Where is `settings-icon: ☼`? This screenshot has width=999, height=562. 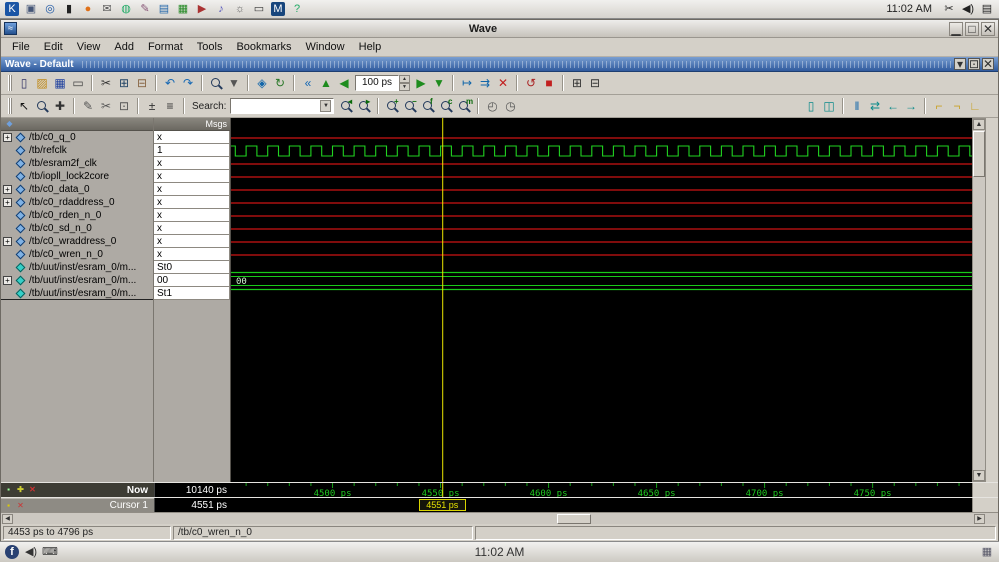
settings-icon: ☼ is located at coordinates (240, 9).